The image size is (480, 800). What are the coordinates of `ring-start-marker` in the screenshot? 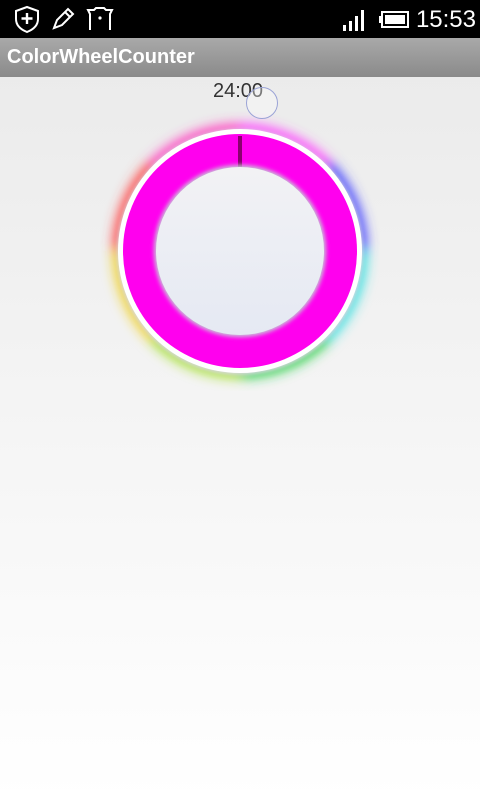 It's located at (240, 152).